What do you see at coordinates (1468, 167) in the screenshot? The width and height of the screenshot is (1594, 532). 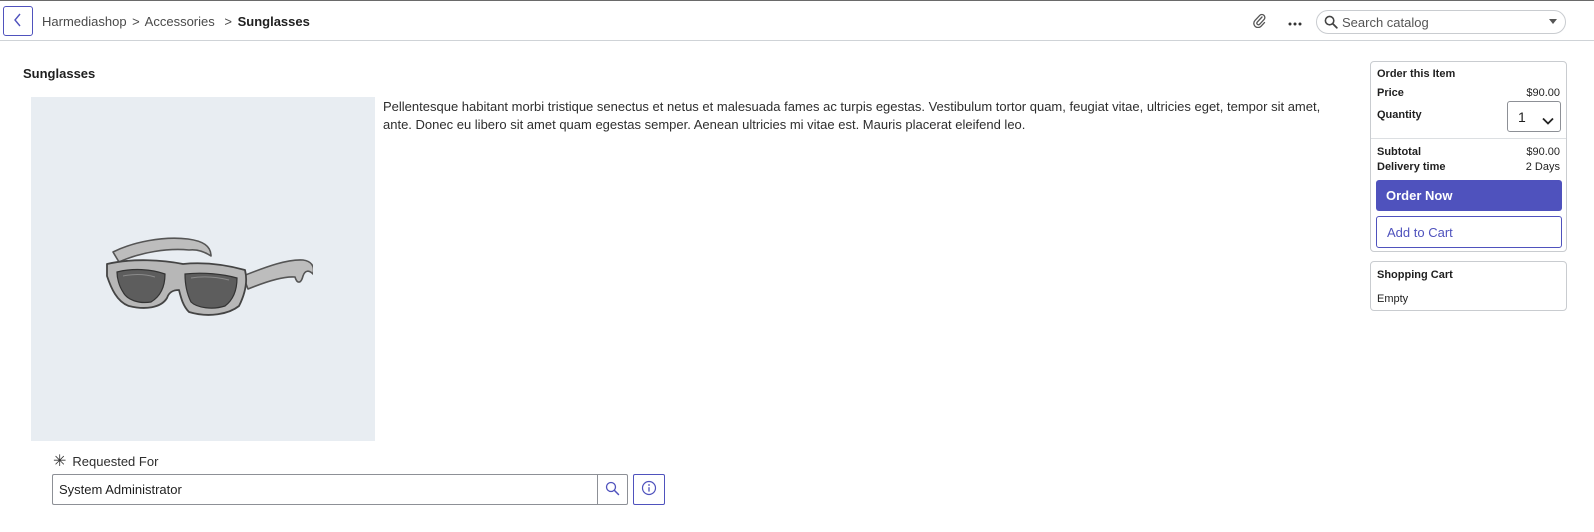 I see `delivery-row: Delivery time 2 Days` at bounding box center [1468, 167].